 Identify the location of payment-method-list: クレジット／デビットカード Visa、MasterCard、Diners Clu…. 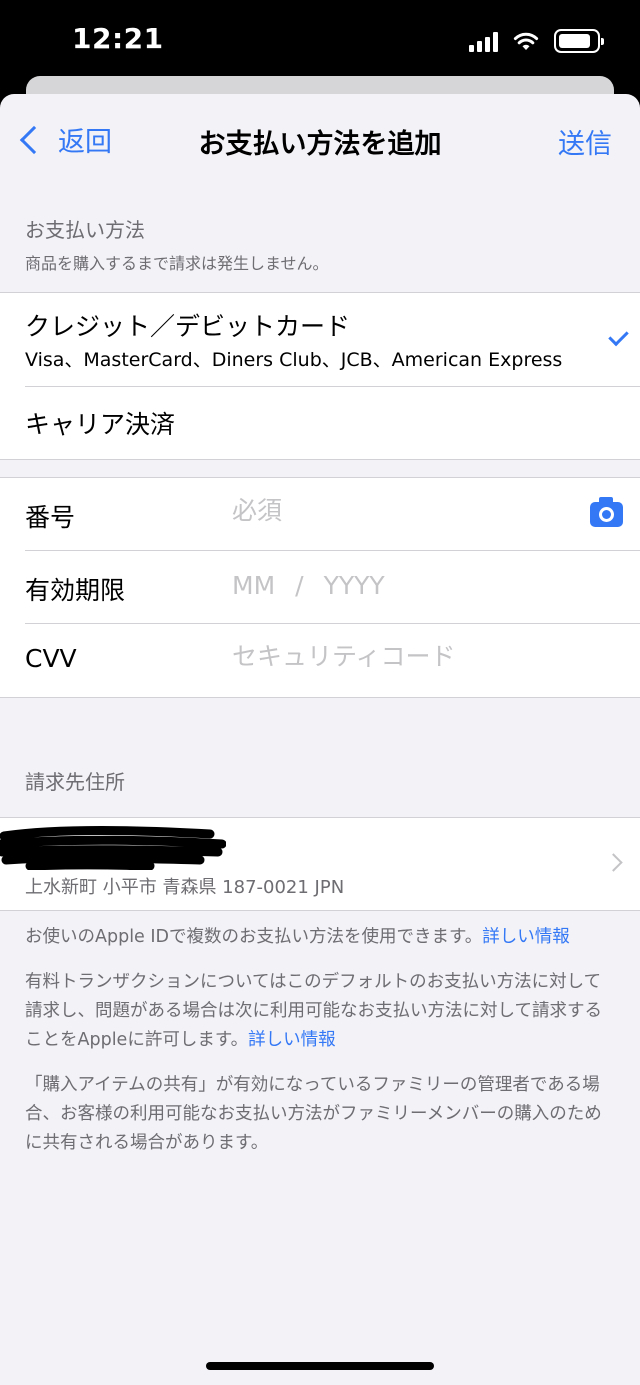
(320, 376).